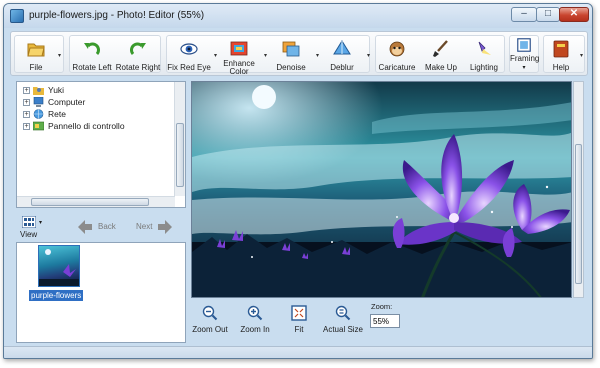 This screenshot has height=368, width=600. What do you see at coordinates (299, 329) in the screenshot?
I see `fit-label: Fit` at bounding box center [299, 329].